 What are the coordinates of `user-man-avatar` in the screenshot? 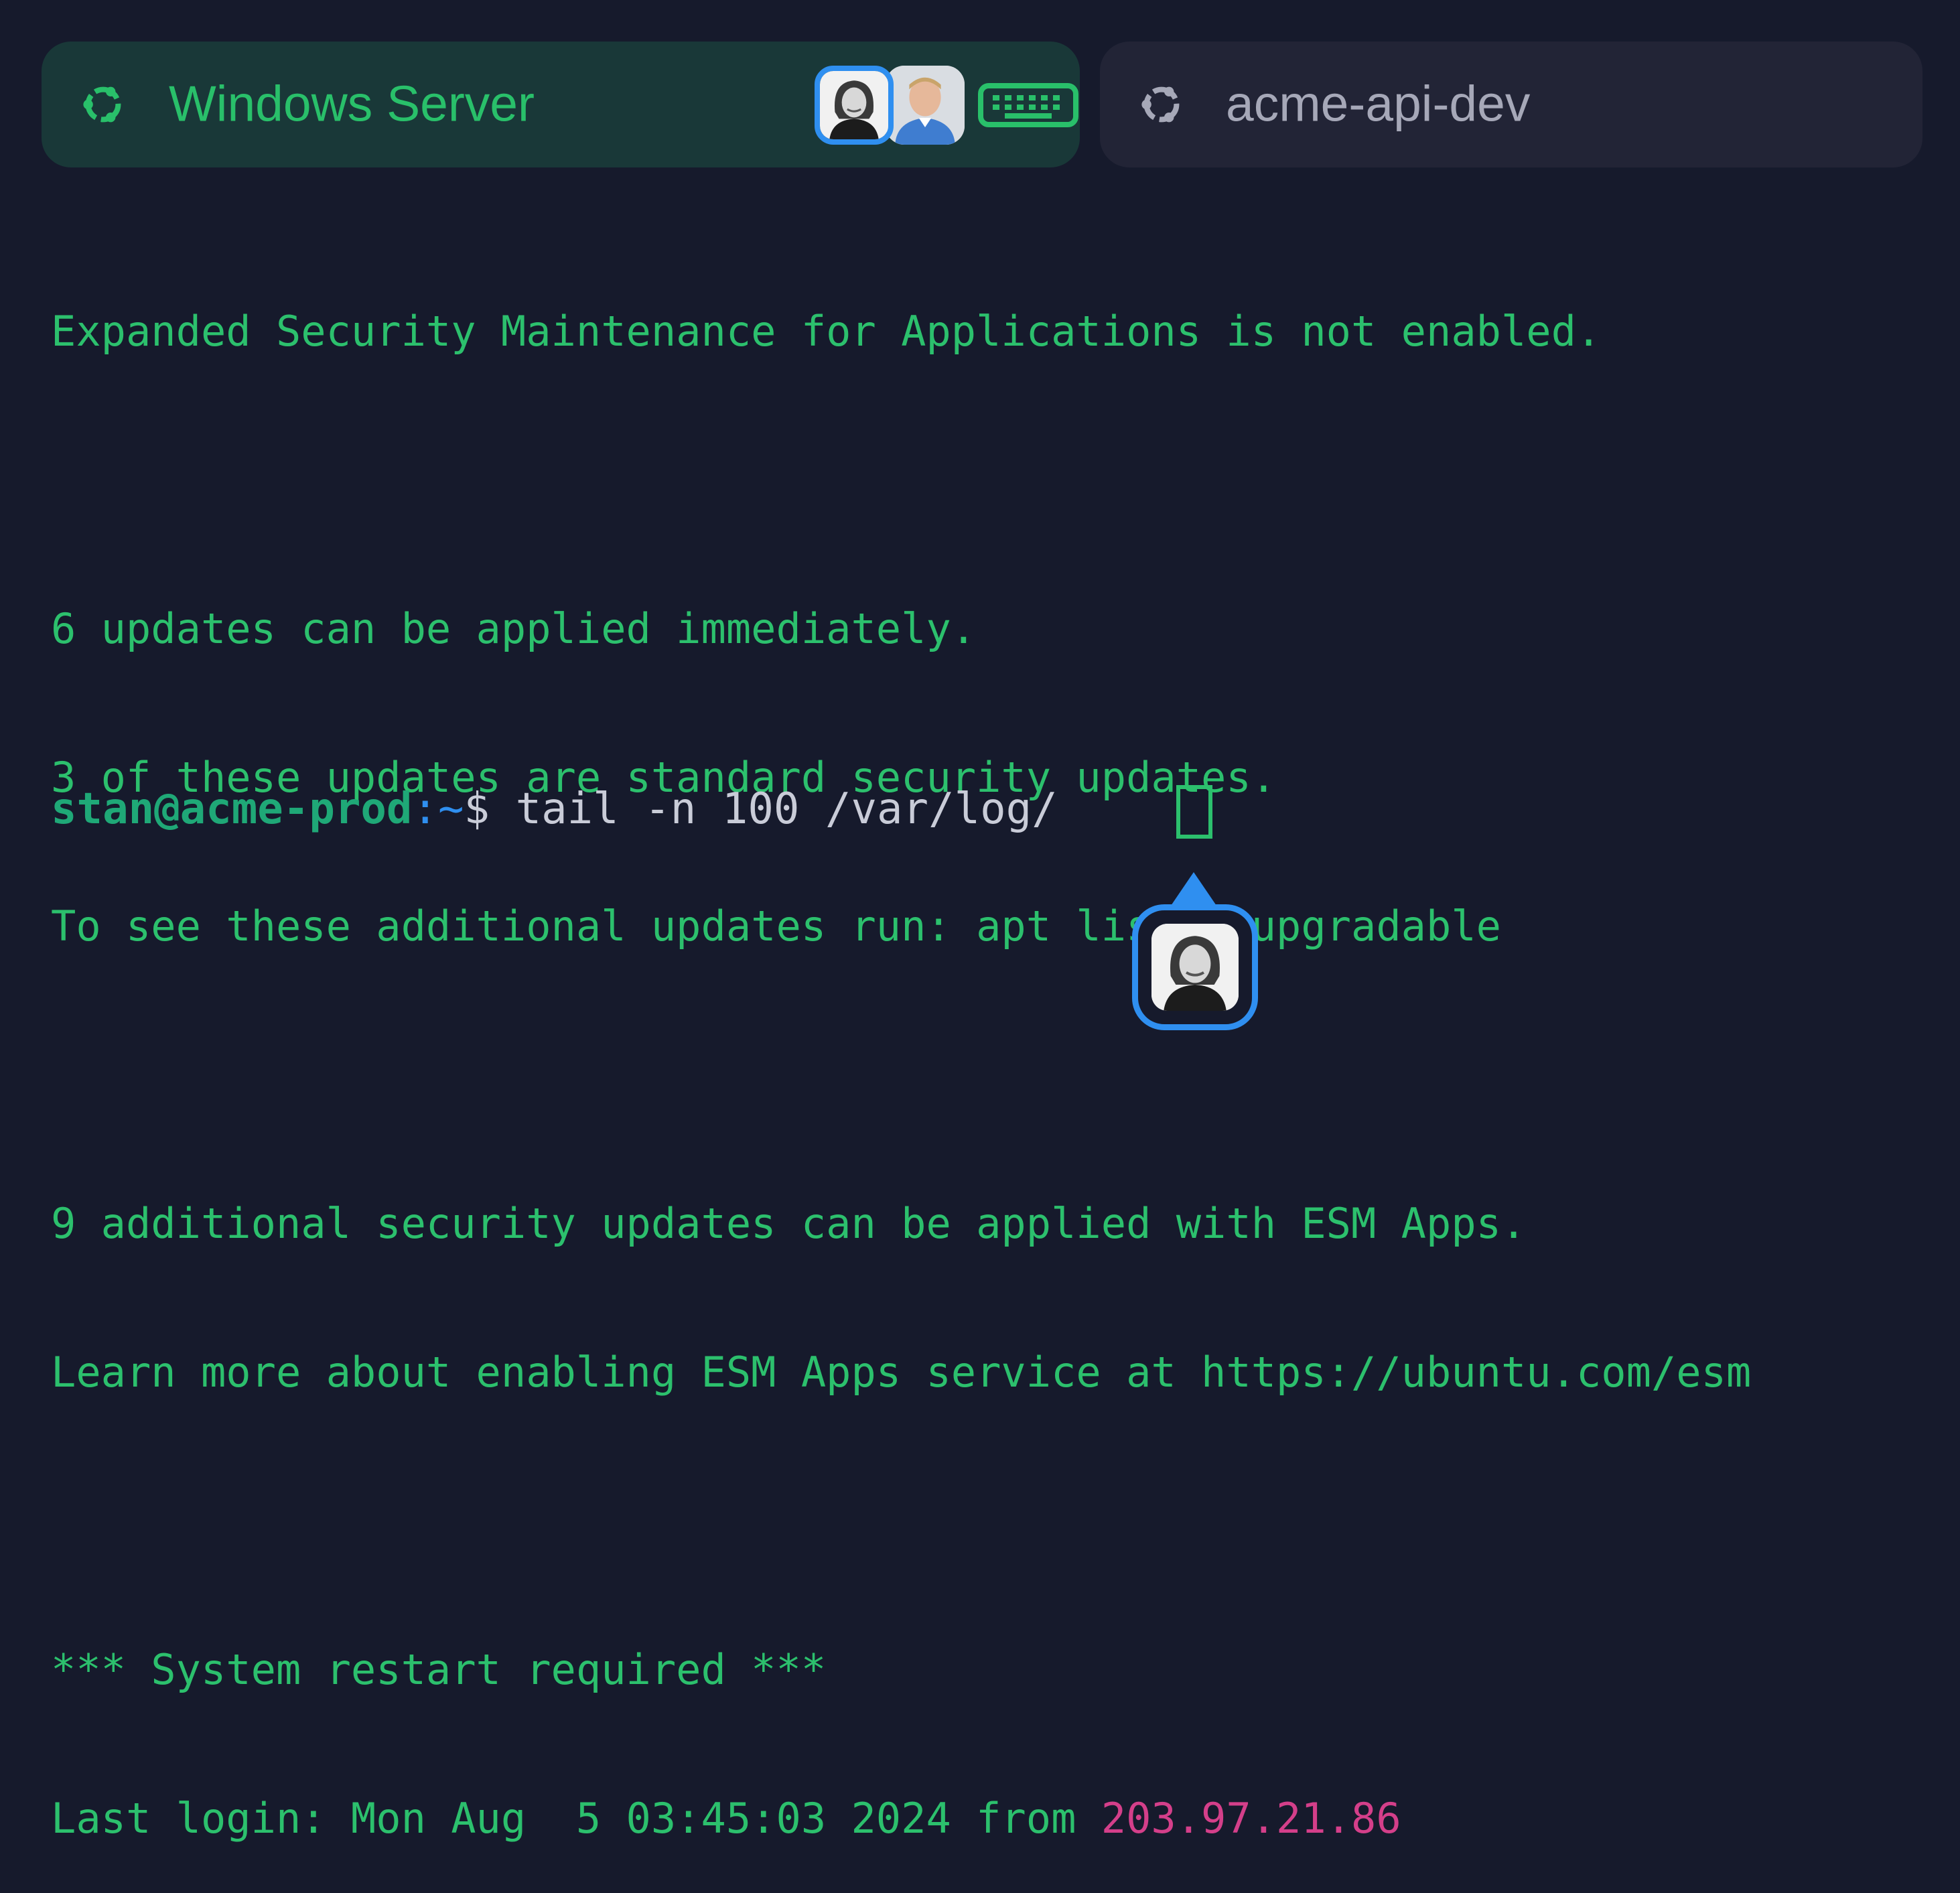 It's located at (926, 105).